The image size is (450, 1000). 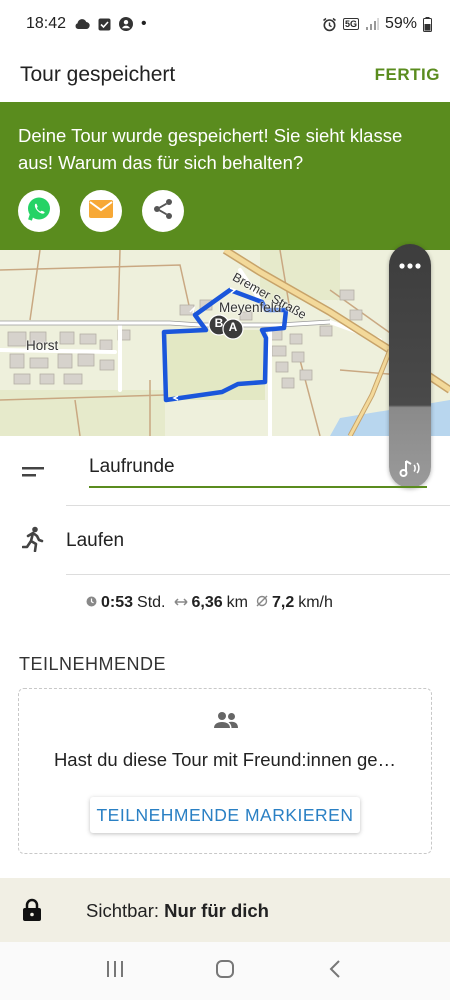 What do you see at coordinates (32, 912) in the screenshot?
I see `lock-icon` at bounding box center [32, 912].